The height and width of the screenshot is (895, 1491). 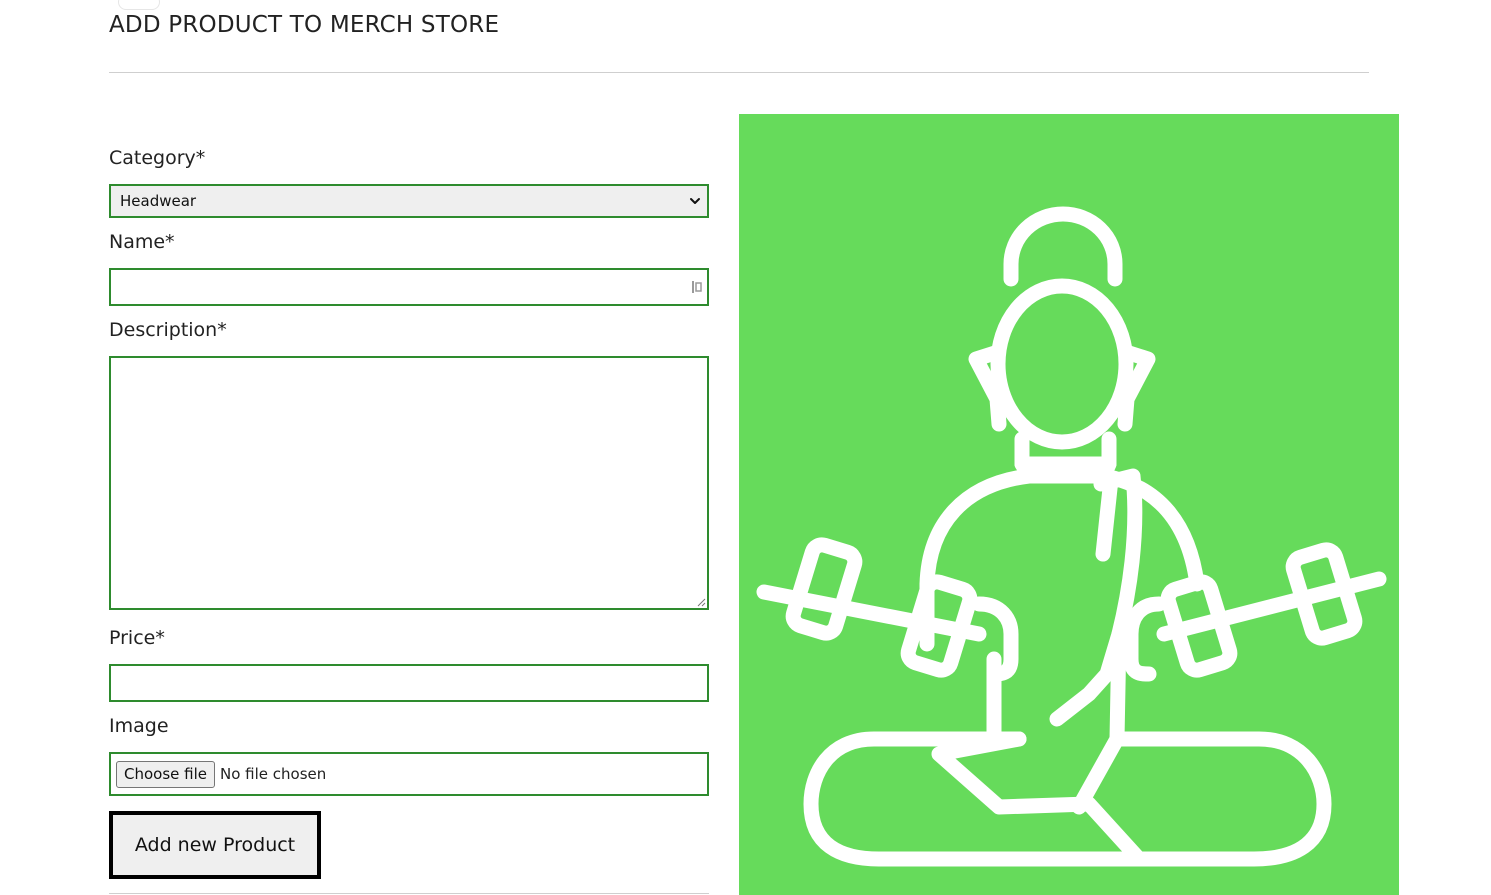 I want to click on description-label: Description*, so click(x=168, y=330).